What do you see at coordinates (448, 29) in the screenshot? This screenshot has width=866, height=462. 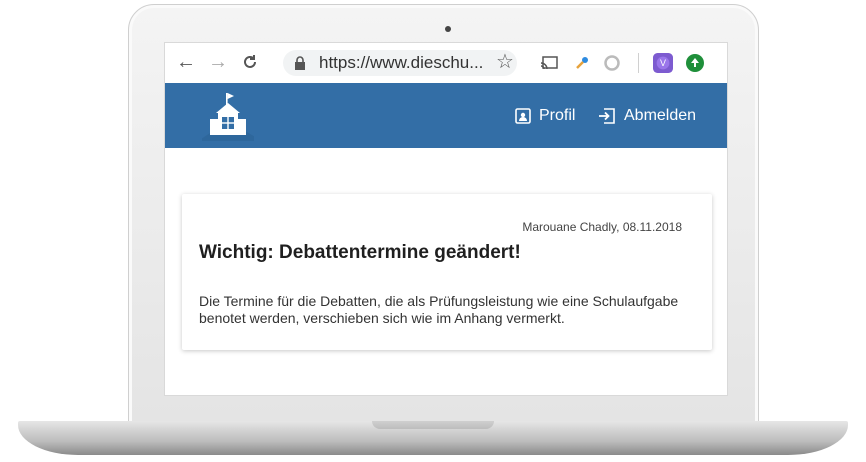 I see `camera-icon` at bounding box center [448, 29].